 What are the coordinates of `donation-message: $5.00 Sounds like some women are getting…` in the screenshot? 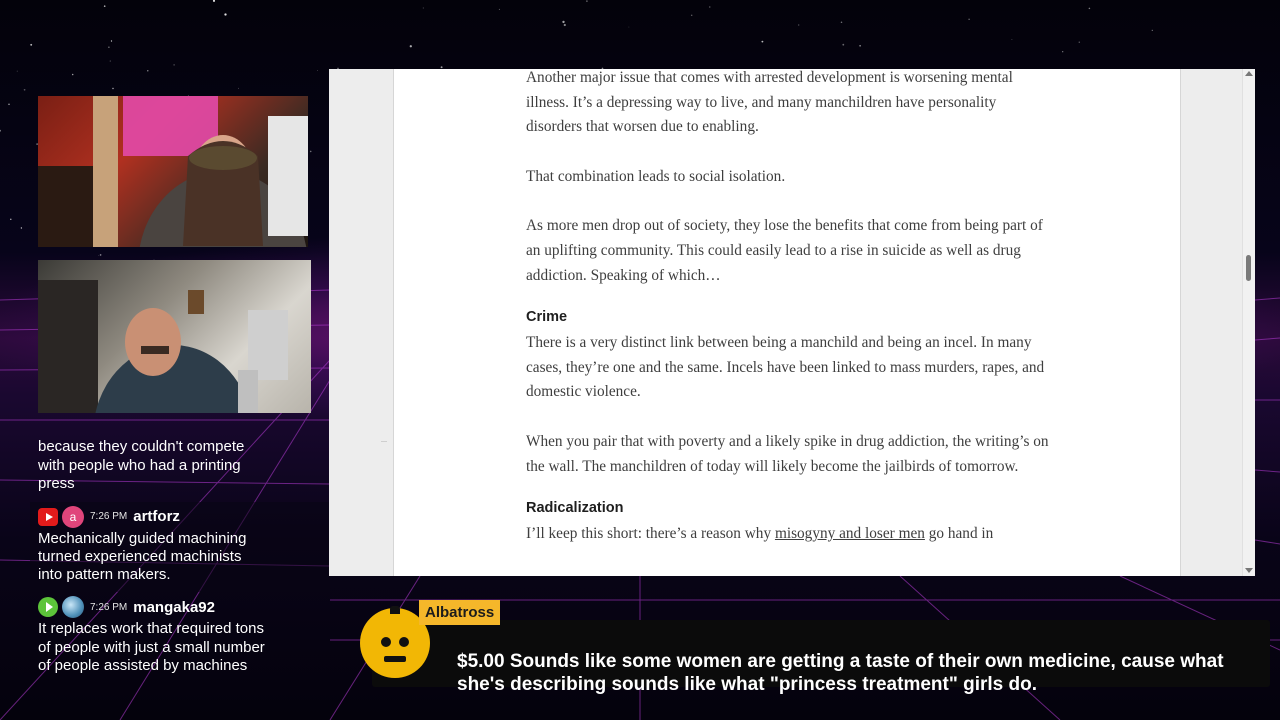 It's located at (840, 673).